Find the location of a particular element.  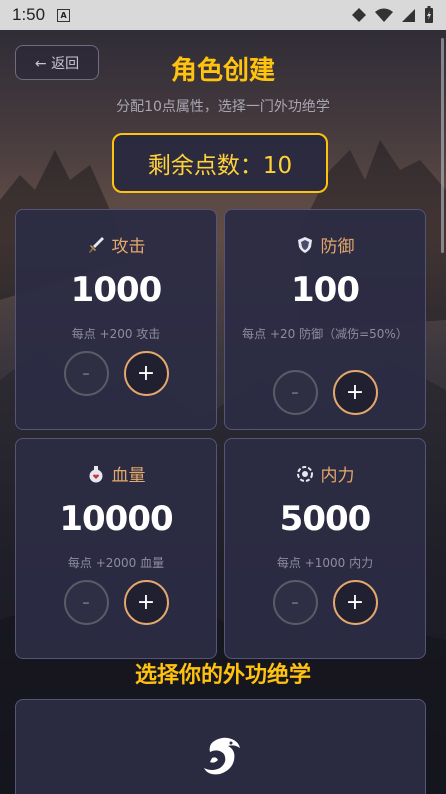

energy-icon is located at coordinates (305, 474).